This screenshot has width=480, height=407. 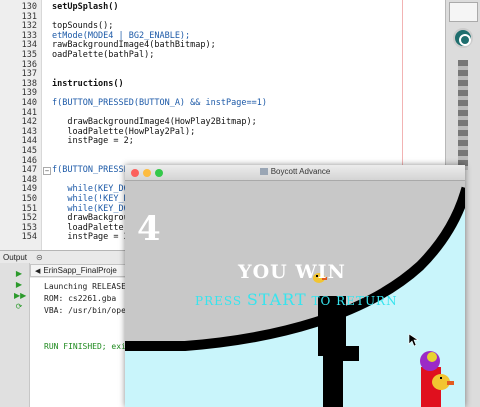 What do you see at coordinates (29, 45) in the screenshot?
I see `line-number: 134` at bounding box center [29, 45].